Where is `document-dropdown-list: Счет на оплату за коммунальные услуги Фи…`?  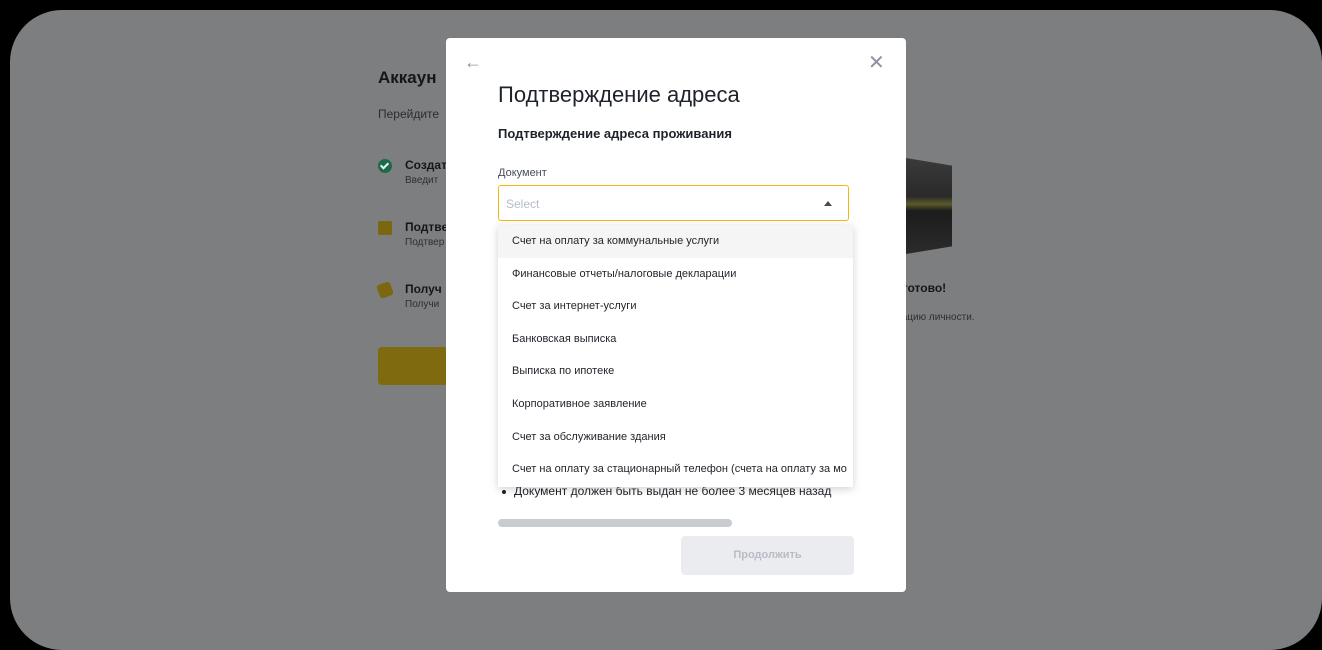
document-dropdown-list: Счет на оплату за коммунальные услуги Фи… is located at coordinates (675, 356).